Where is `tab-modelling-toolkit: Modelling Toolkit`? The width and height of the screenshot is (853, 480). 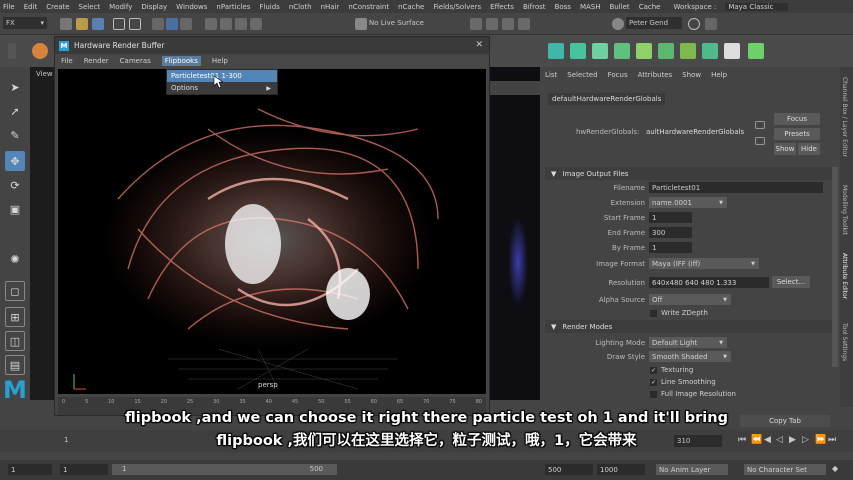
tab-modelling-toolkit: Modelling Toolkit is located at coordinates (844, 210).